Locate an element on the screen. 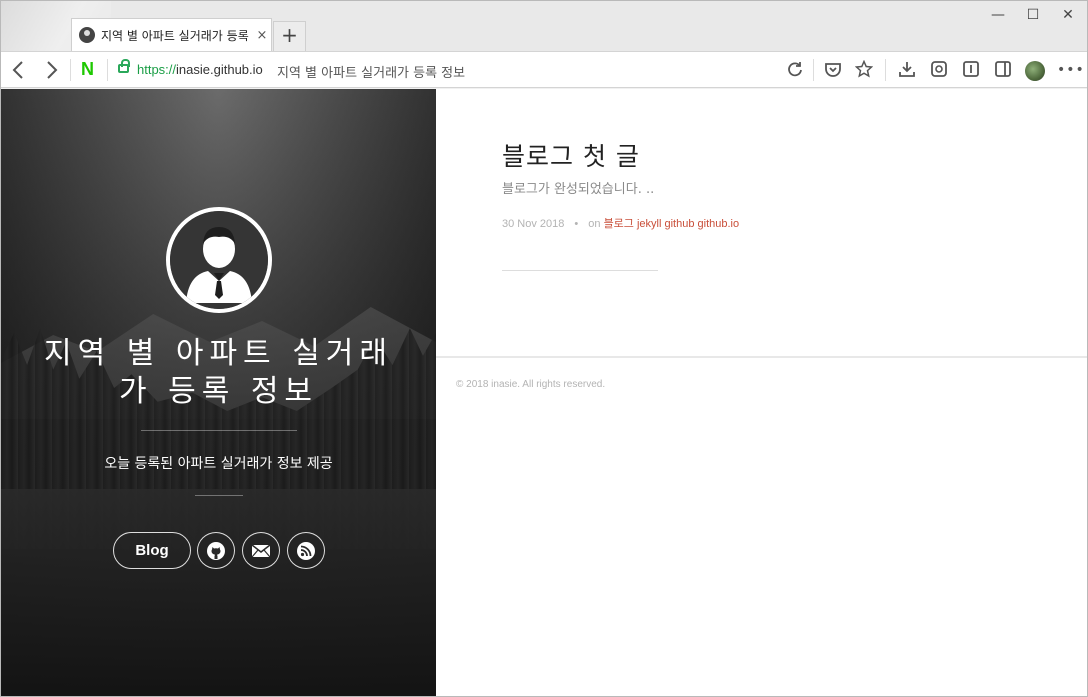 This screenshot has height=697, width=1088. sidebar-icon is located at coordinates (1003, 70).